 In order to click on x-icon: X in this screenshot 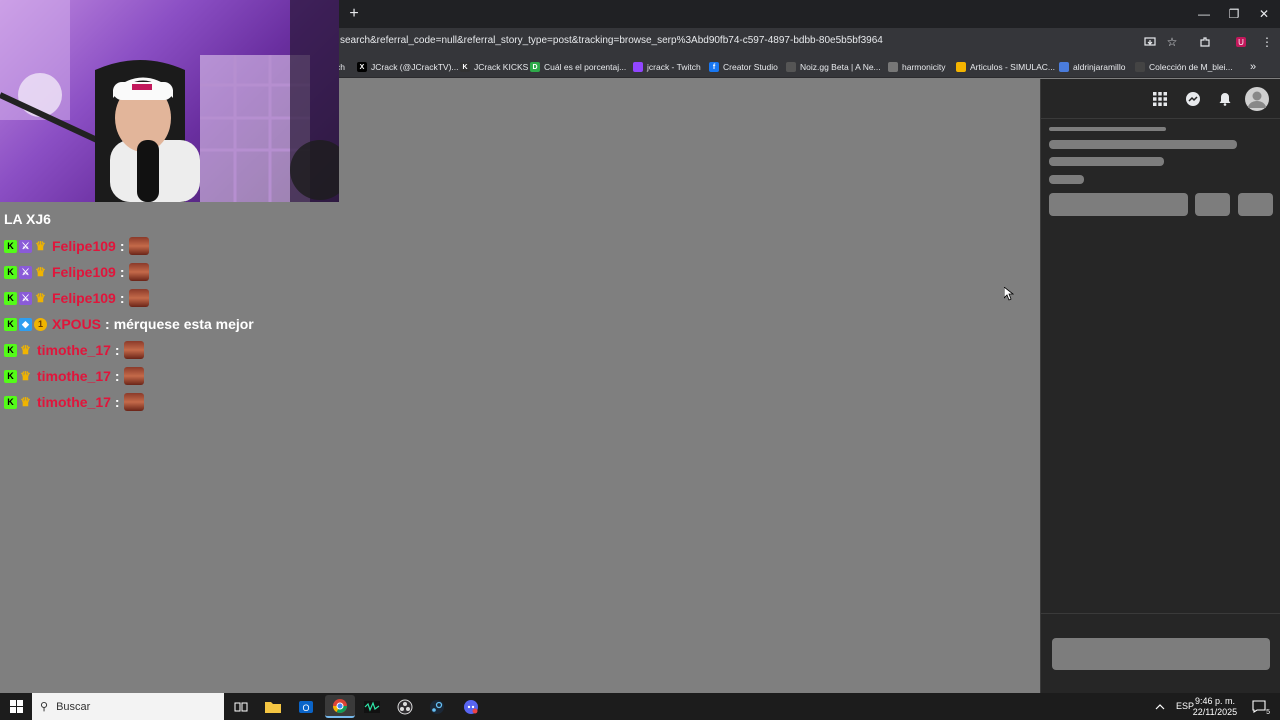, I will do `click(362, 67)`.